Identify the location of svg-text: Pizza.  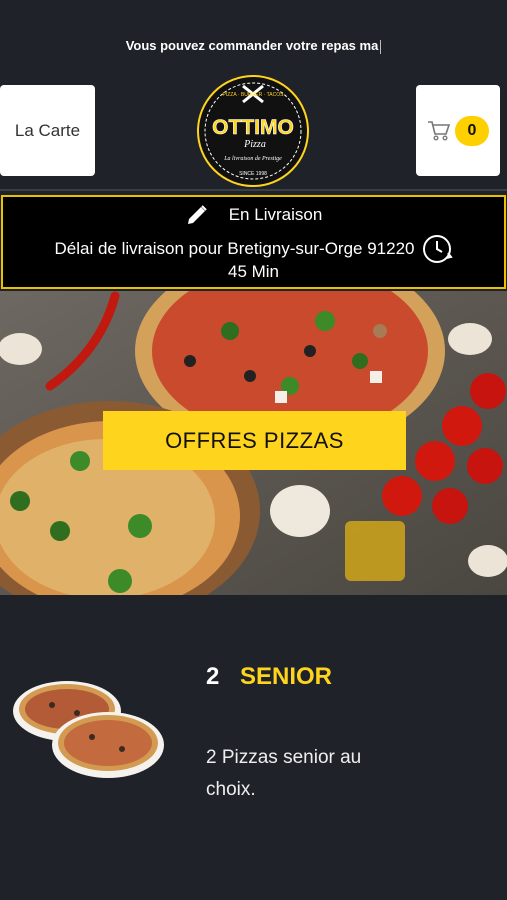
(254, 144).